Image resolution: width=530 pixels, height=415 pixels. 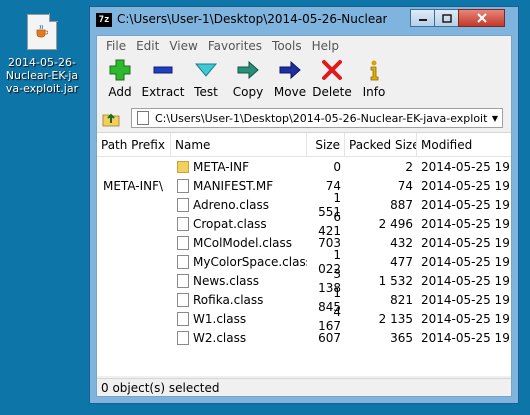 What do you see at coordinates (228, 299) in the screenshot?
I see `file-name: Rofika.class` at bounding box center [228, 299].